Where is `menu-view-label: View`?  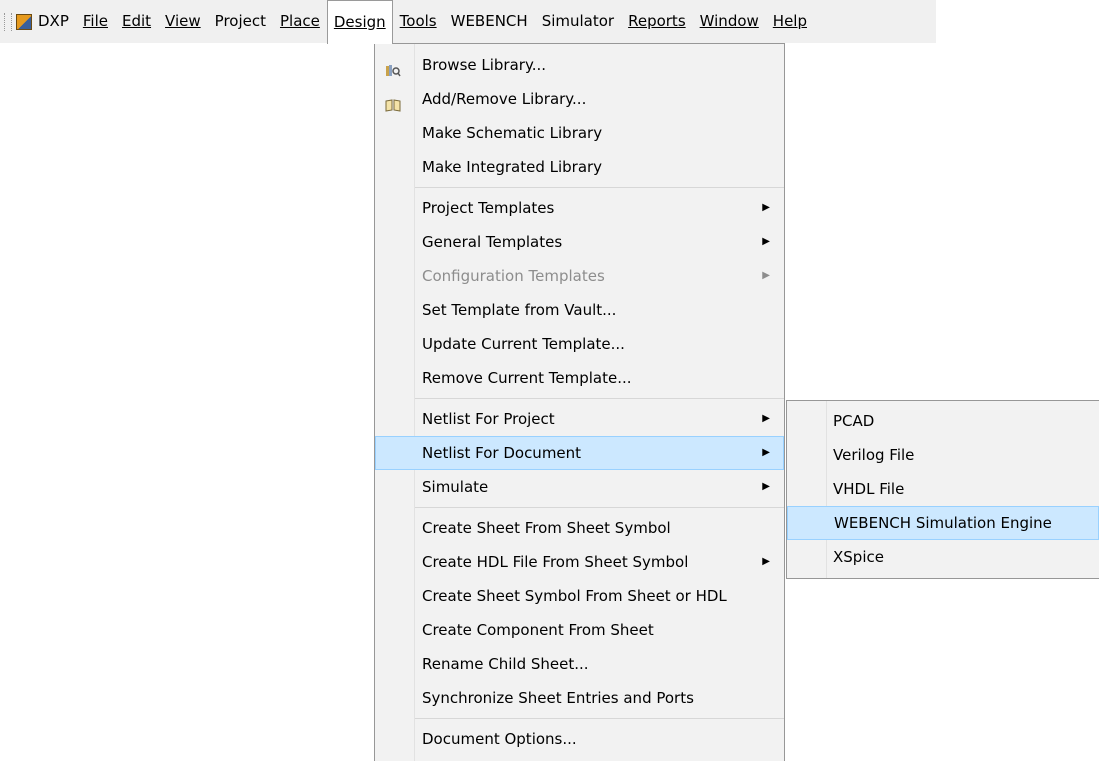
menu-view-label: View is located at coordinates (183, 21).